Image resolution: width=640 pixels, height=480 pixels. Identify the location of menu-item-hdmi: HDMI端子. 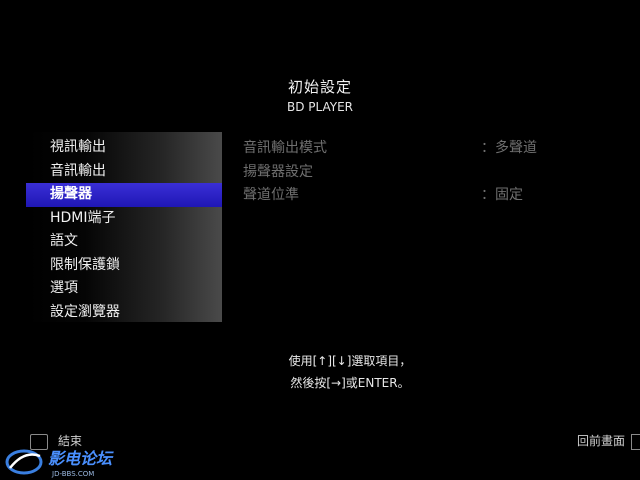
(124, 219).